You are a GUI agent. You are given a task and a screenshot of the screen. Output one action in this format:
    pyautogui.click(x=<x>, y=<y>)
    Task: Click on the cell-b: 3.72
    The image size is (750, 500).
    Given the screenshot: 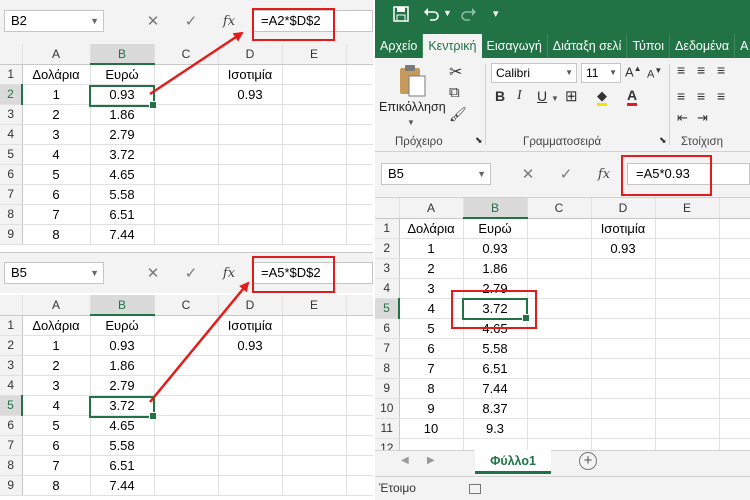 What is the action you would take?
    pyautogui.click(x=122, y=154)
    